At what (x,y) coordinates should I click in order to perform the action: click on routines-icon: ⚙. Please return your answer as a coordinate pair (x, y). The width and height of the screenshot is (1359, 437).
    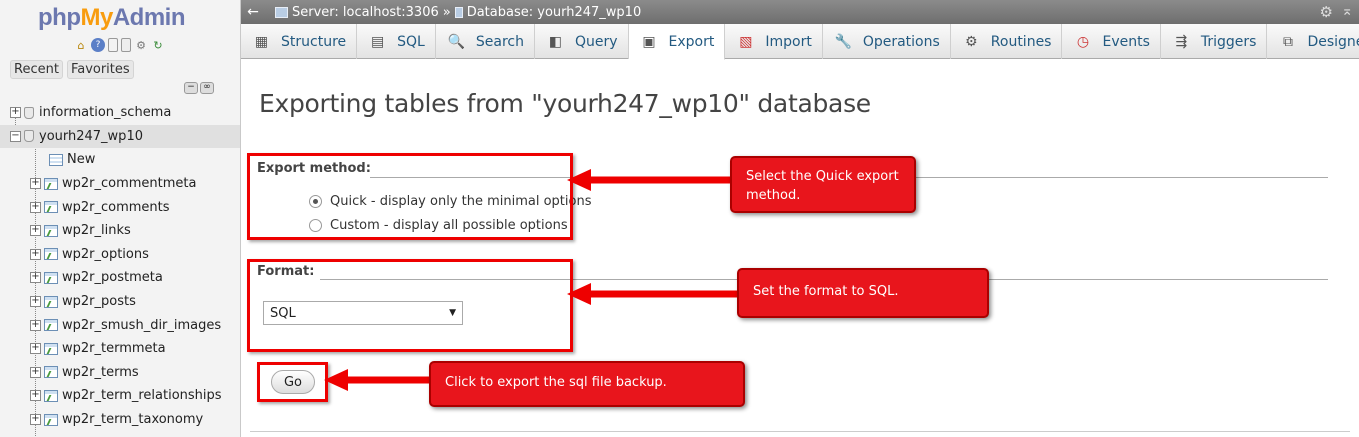
    Looking at the image, I should click on (971, 41).